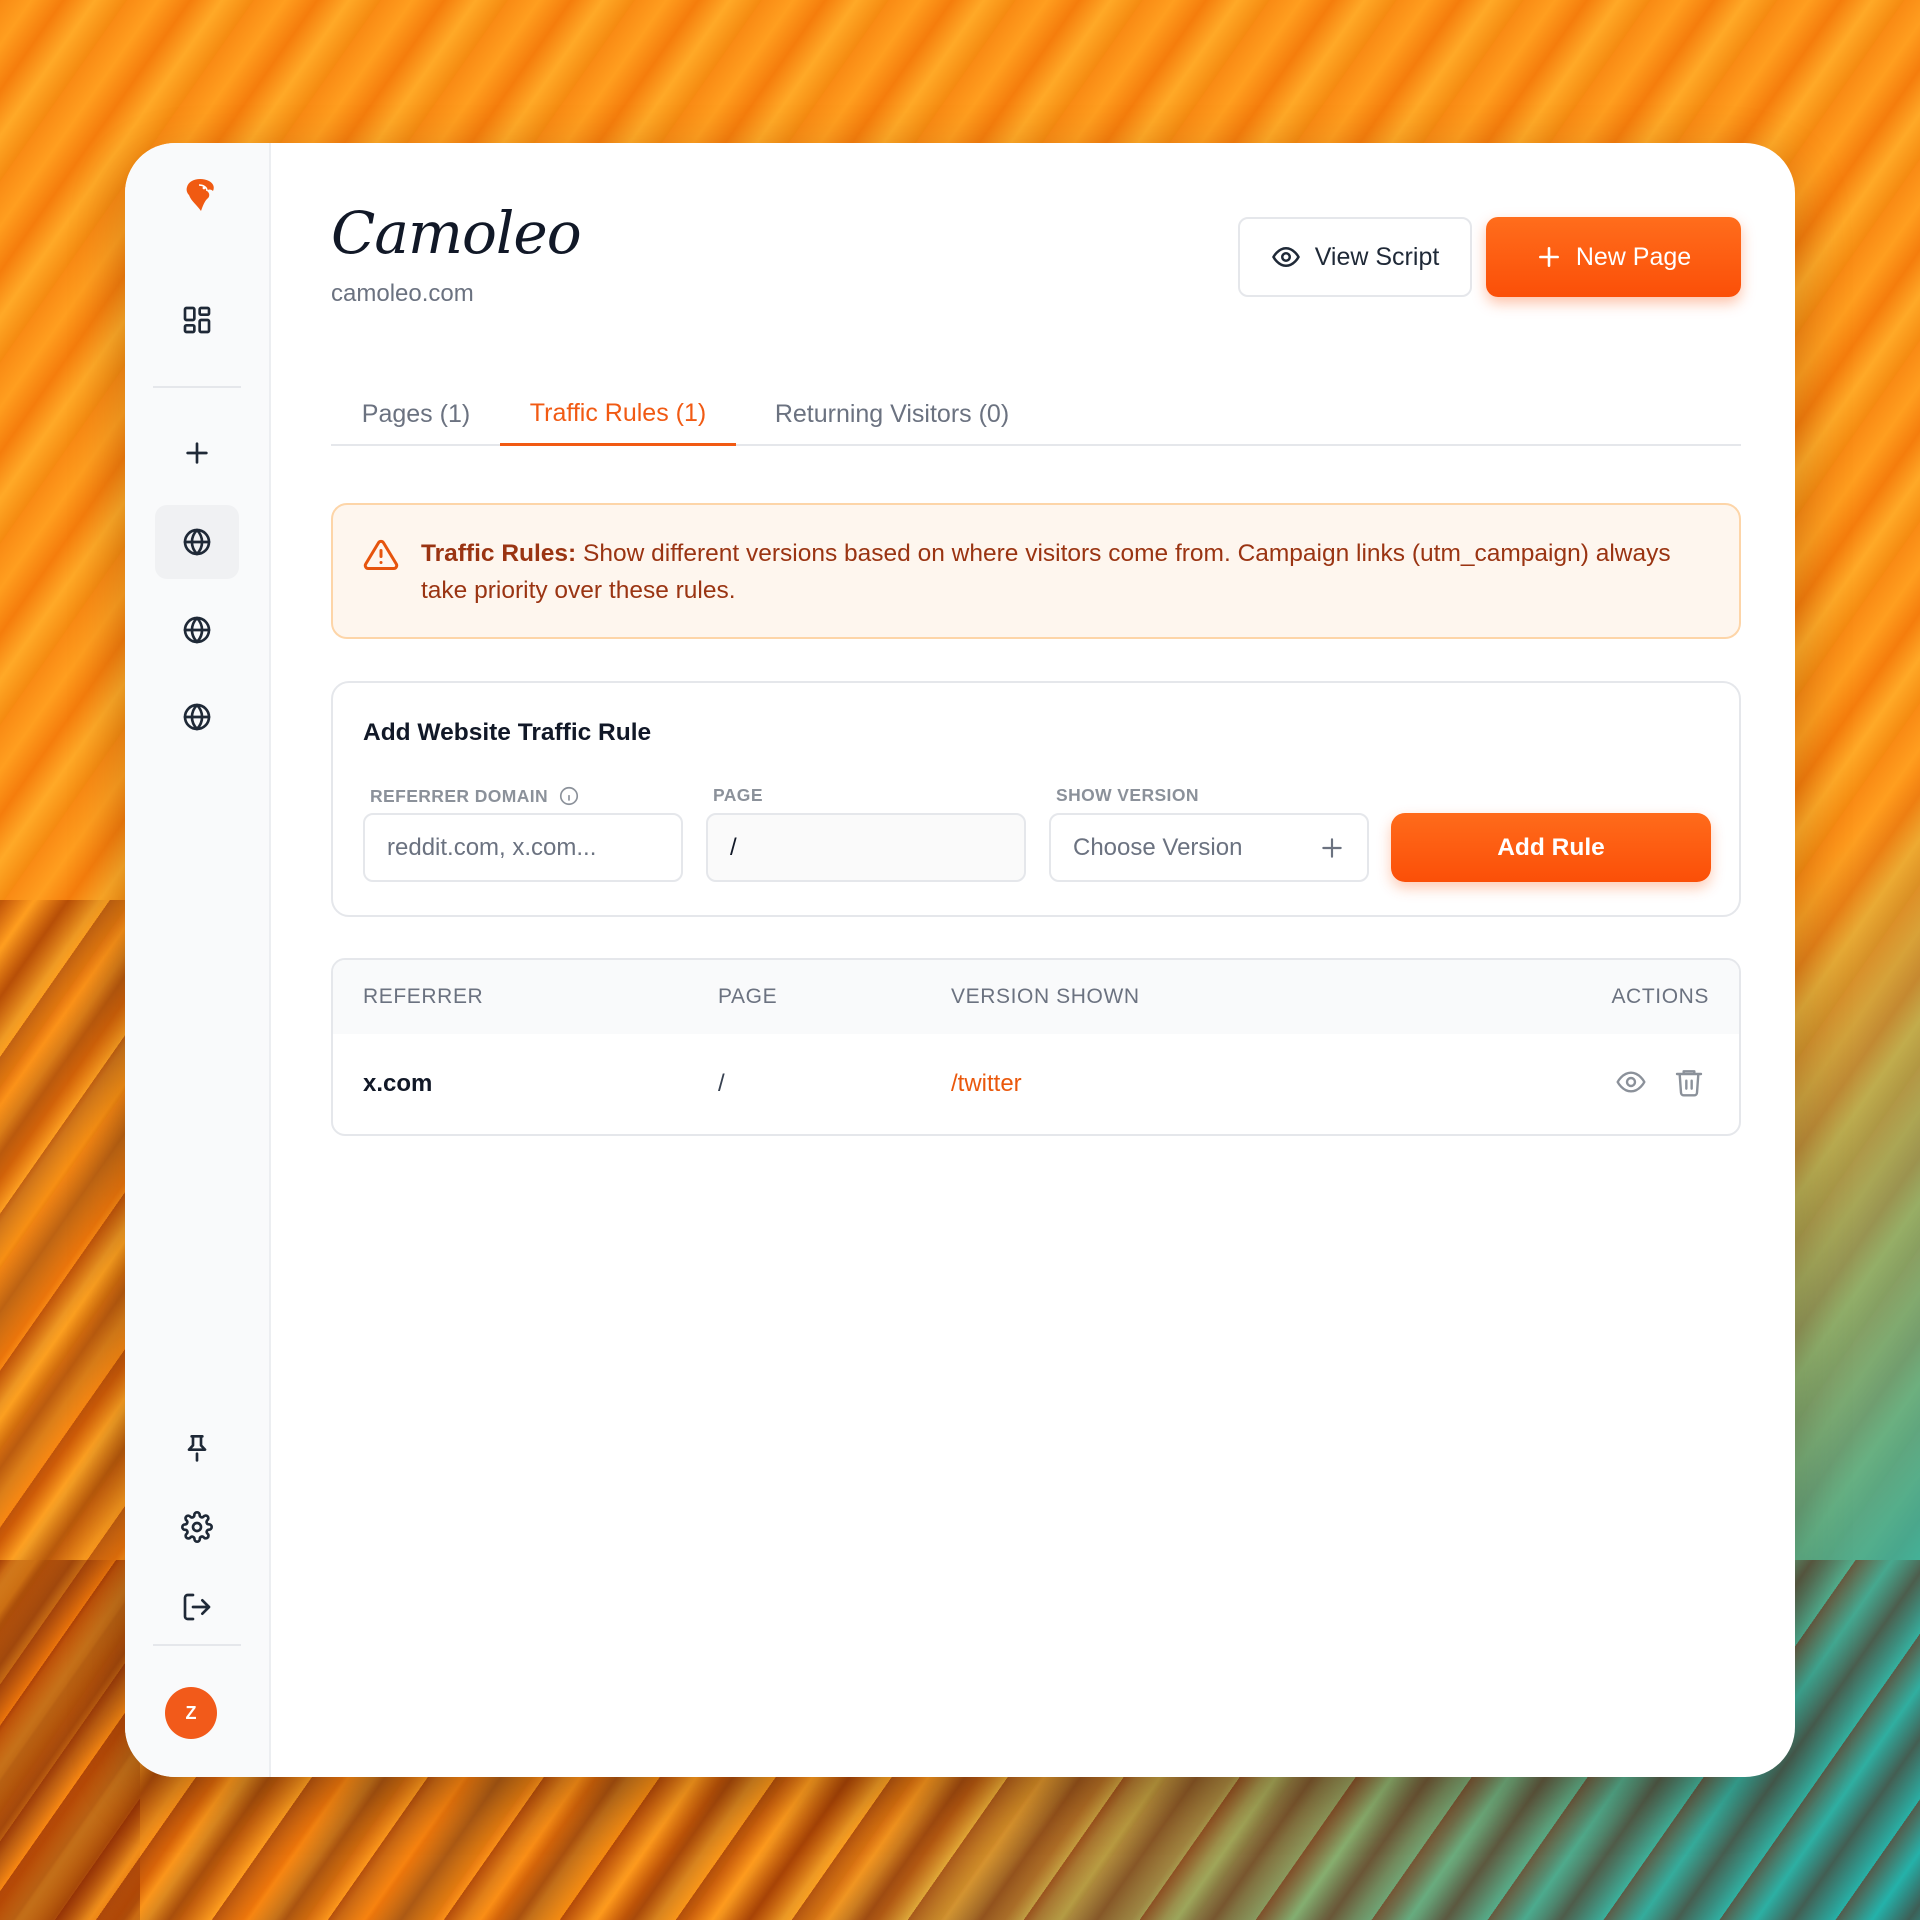 The image size is (1920, 1920). I want to click on referrer-domain-label: REFERRER DOMAIN, so click(475, 796).